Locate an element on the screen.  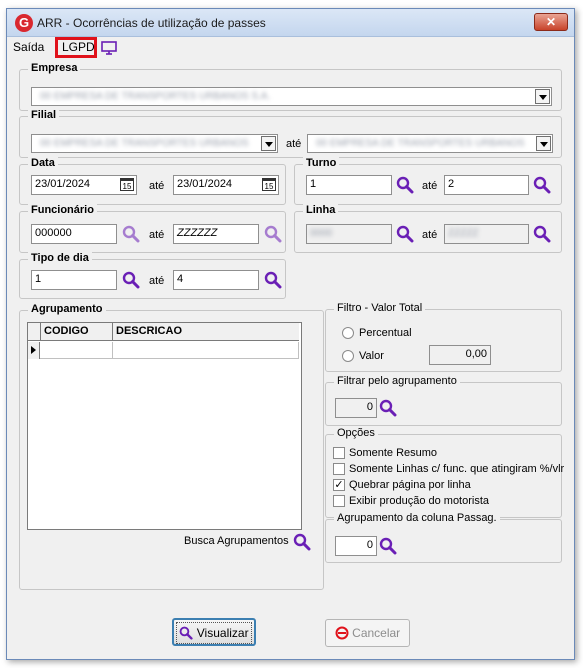
valor-radio is located at coordinates (348, 356).